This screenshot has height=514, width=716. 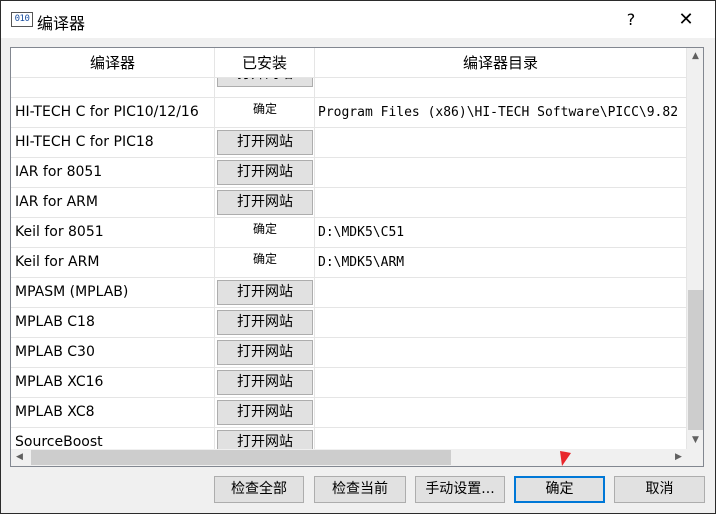 I want to click on vertical-scrollbar: ▲ ▼, so click(x=695, y=248).